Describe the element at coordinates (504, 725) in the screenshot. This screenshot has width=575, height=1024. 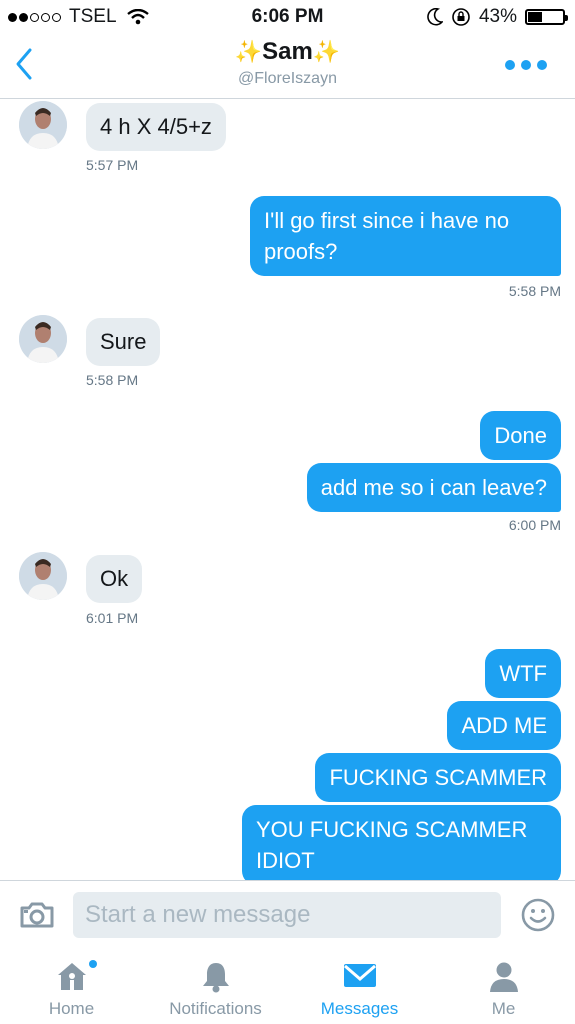
I see `message-bubble-outgoing: ADD ME` at that location.